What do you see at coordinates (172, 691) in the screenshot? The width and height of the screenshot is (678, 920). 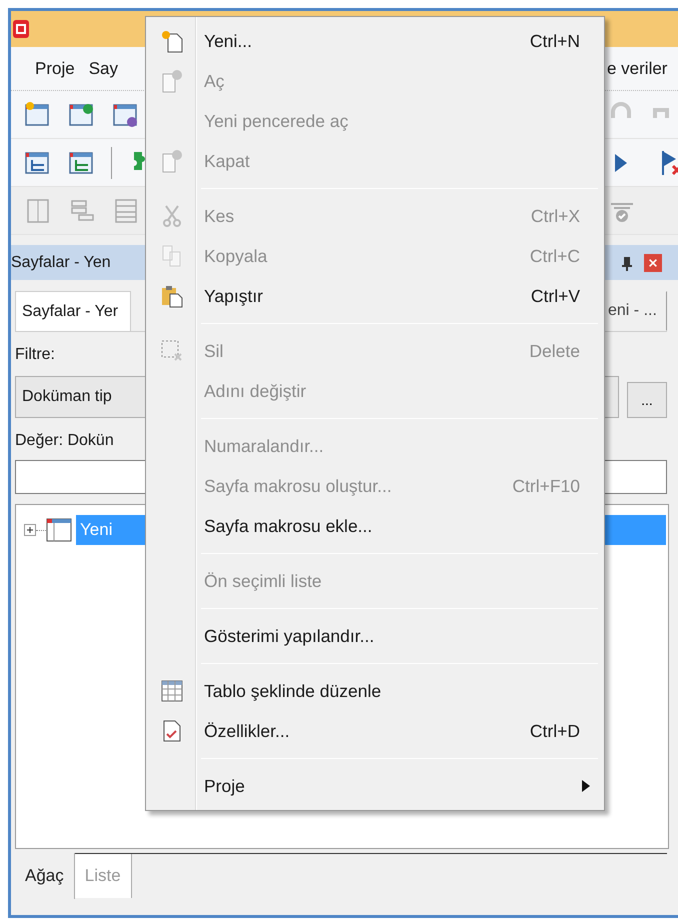 I see `table-icon` at bounding box center [172, 691].